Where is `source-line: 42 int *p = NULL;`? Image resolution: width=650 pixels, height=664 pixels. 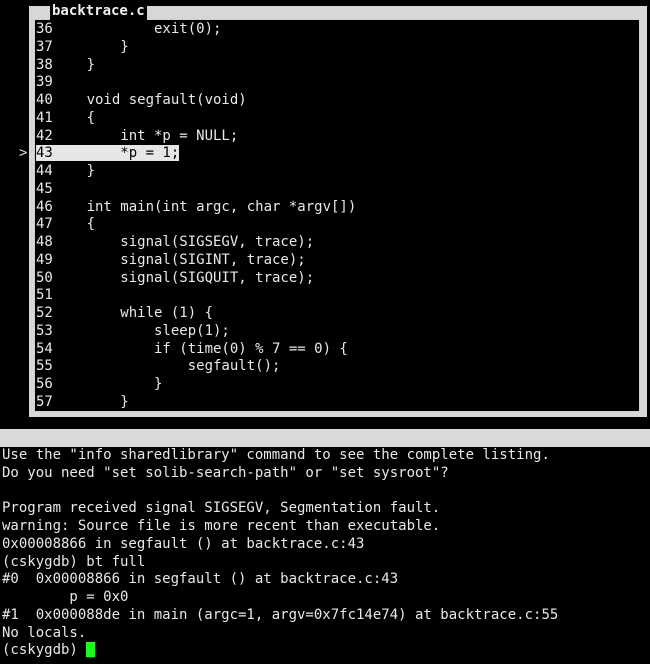
source-line: 42 int *p = NULL; is located at coordinates (337, 137).